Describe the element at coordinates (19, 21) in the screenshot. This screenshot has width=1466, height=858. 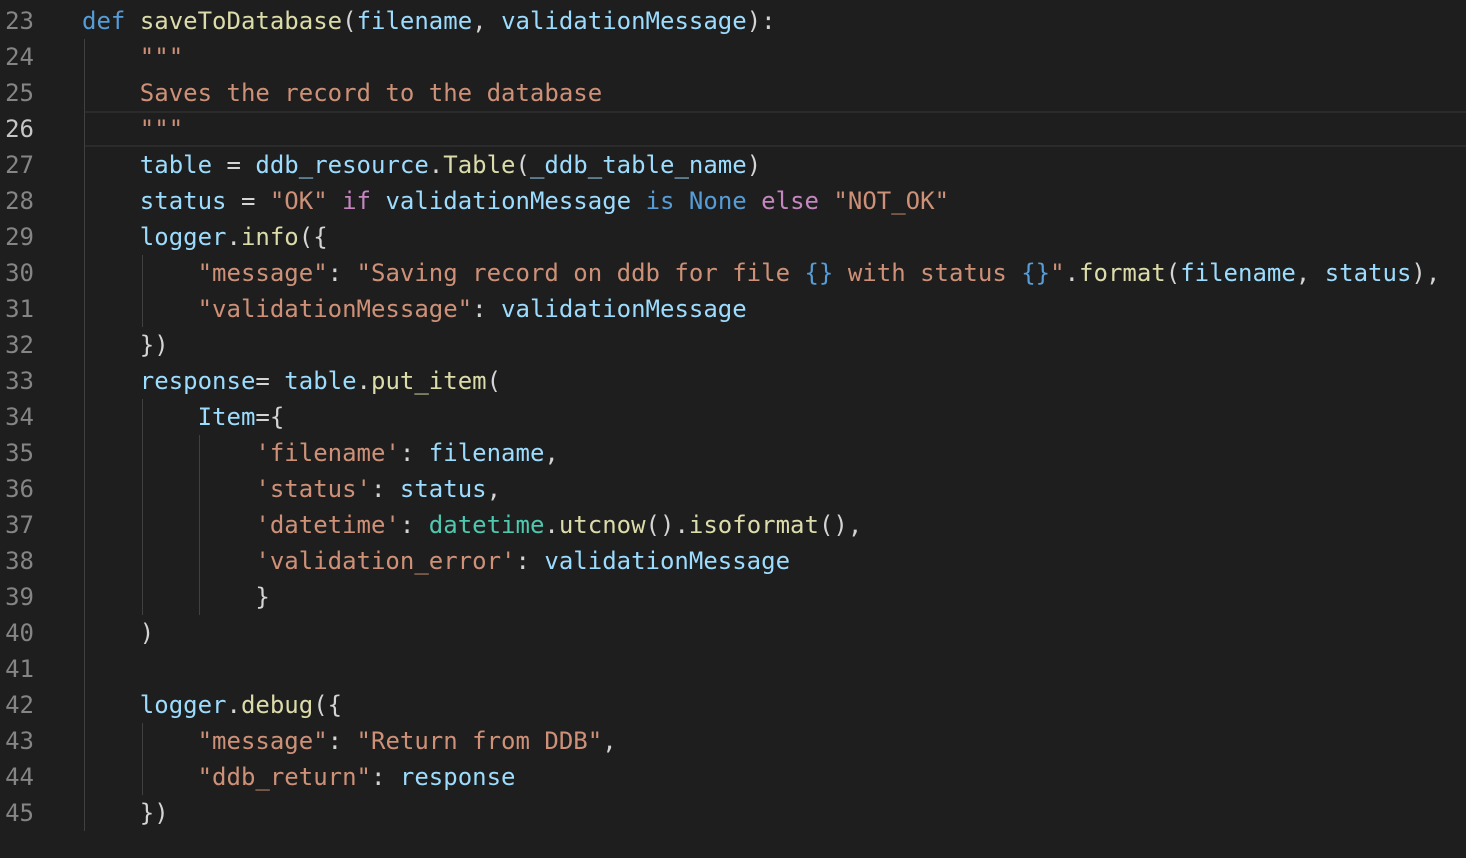
I see `line-number: 23` at that location.